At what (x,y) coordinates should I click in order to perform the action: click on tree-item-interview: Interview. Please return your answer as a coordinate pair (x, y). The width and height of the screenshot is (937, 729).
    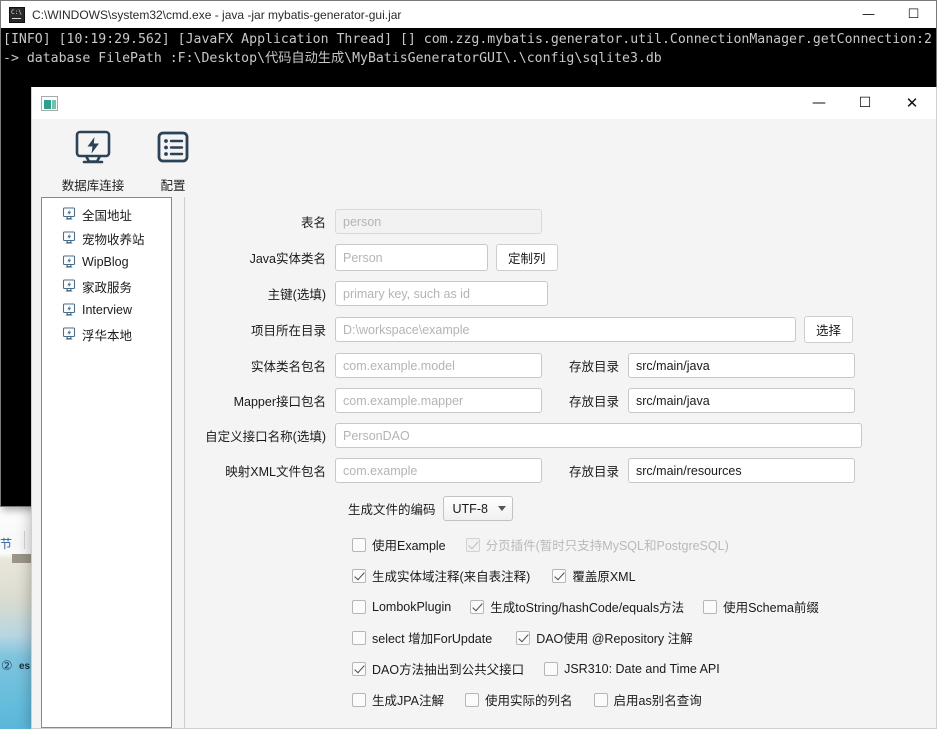
    Looking at the image, I should click on (106, 310).